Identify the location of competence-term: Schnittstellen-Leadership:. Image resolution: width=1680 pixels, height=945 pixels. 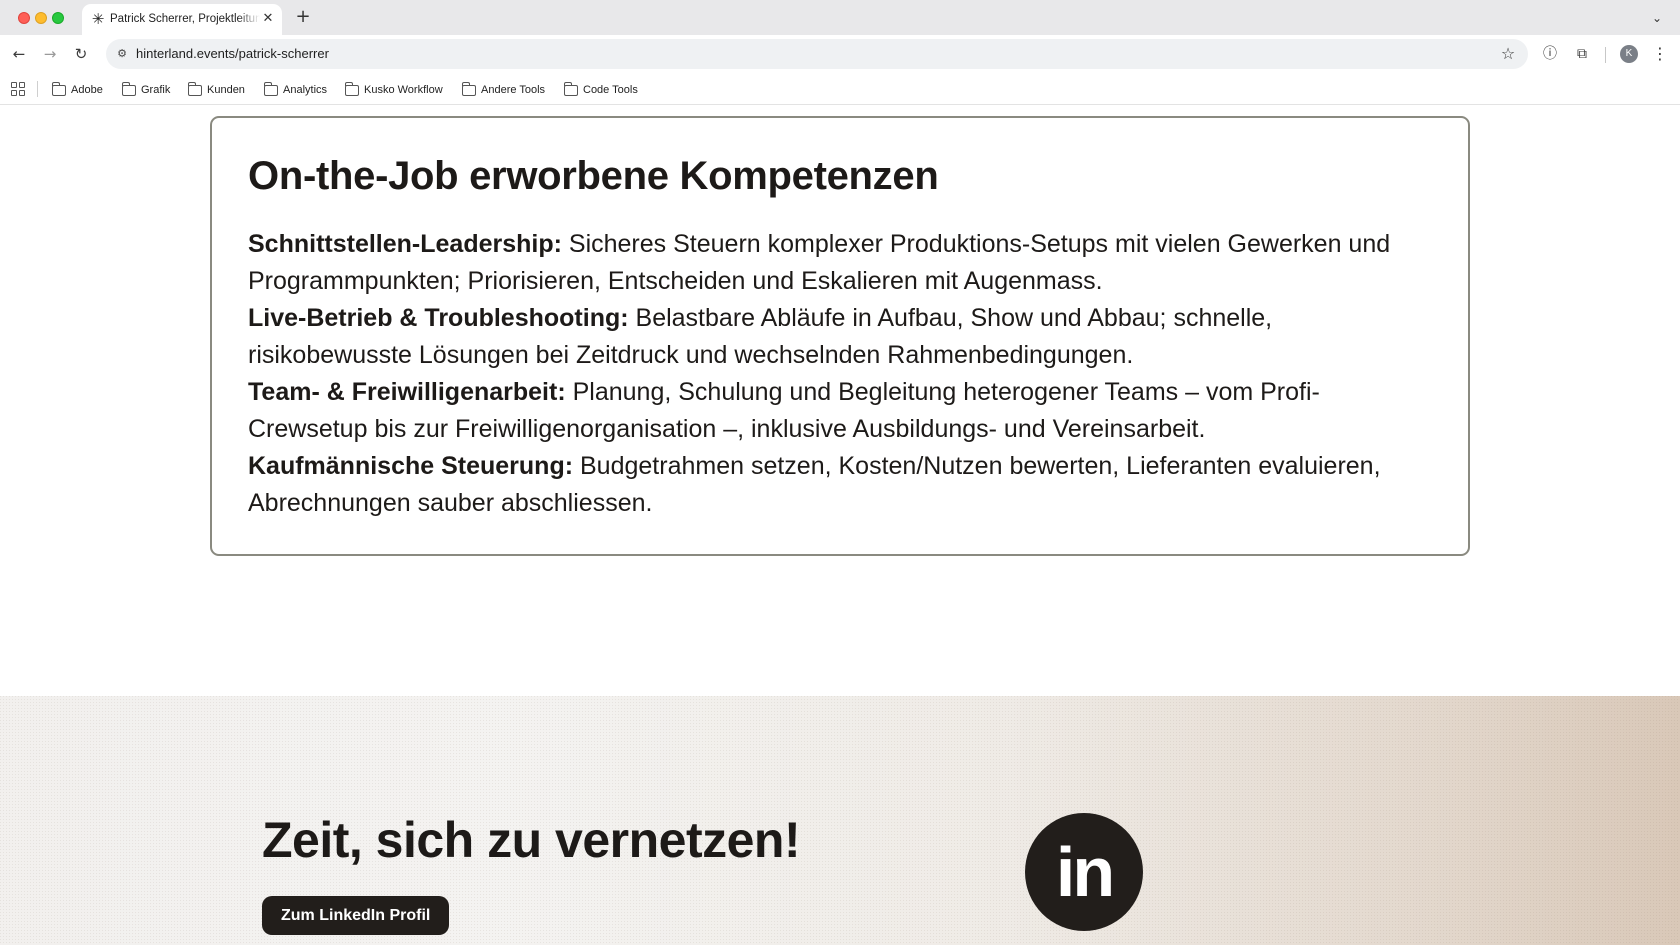
(405, 244).